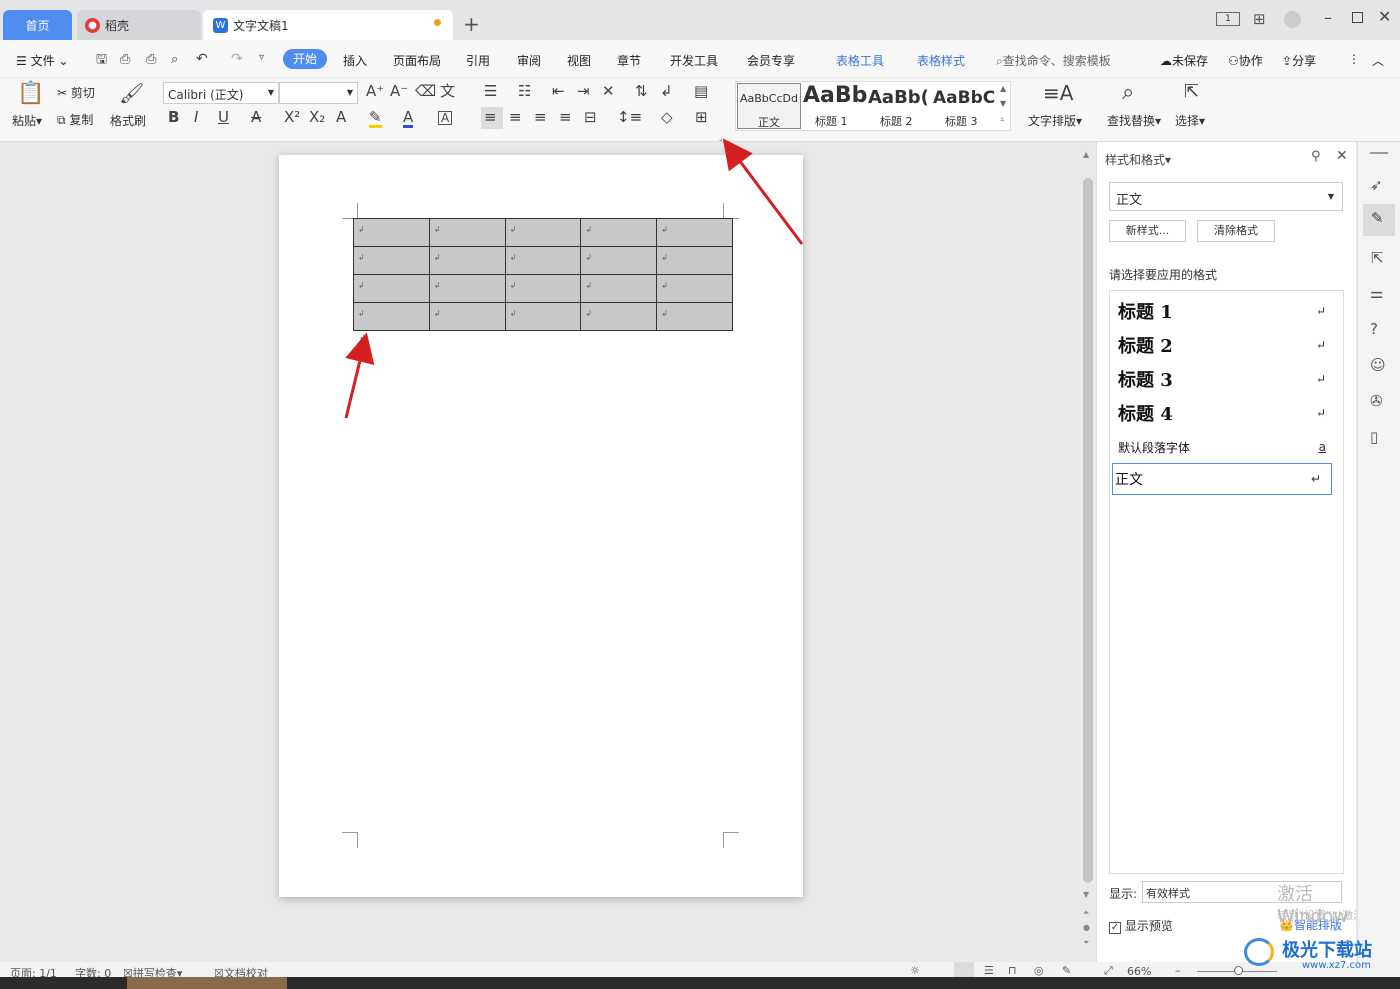 This screenshot has height=989, width=1400. What do you see at coordinates (75, 119) in the screenshot?
I see `copy-button: ⧉ 复制` at bounding box center [75, 119].